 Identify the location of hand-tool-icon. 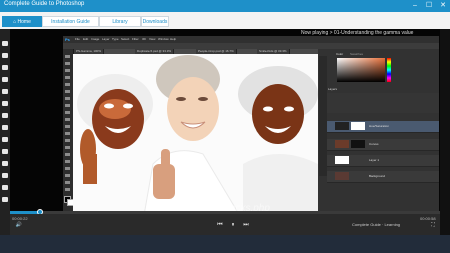
(67, 182).